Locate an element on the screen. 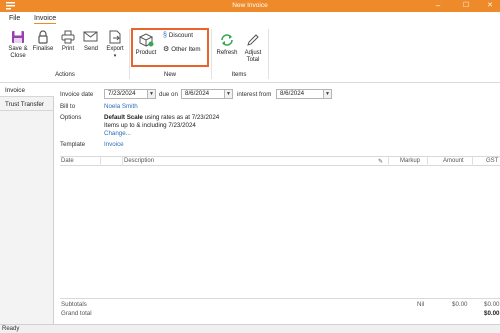 Image resolution: width=500 pixels, height=333 pixels. options-label: Options is located at coordinates (71, 117).